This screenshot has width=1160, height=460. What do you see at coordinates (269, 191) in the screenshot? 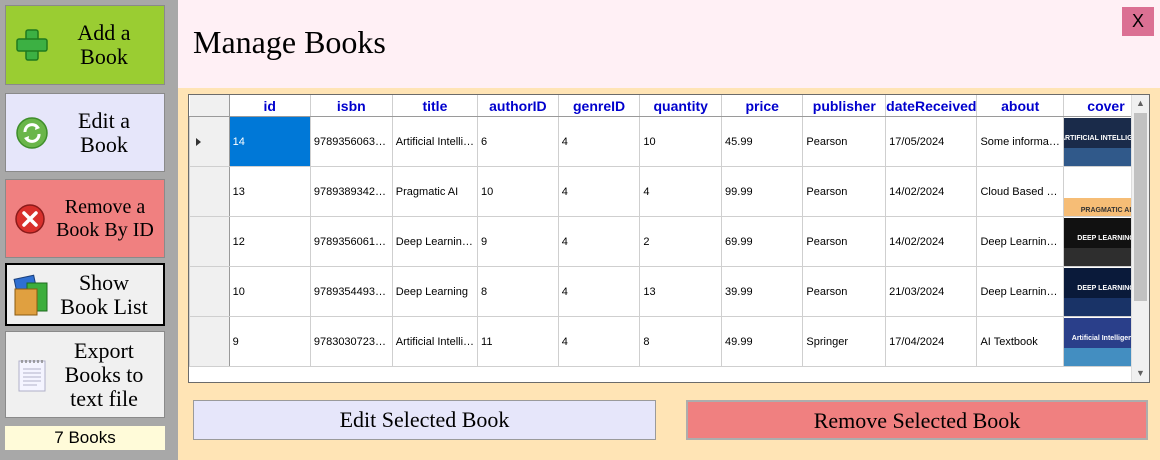
I see `cell-id: 13` at bounding box center [269, 191].